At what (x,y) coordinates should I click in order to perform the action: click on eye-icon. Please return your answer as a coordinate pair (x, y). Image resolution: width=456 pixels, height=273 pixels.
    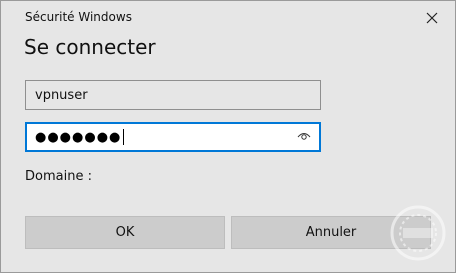
    Looking at the image, I should click on (304, 137).